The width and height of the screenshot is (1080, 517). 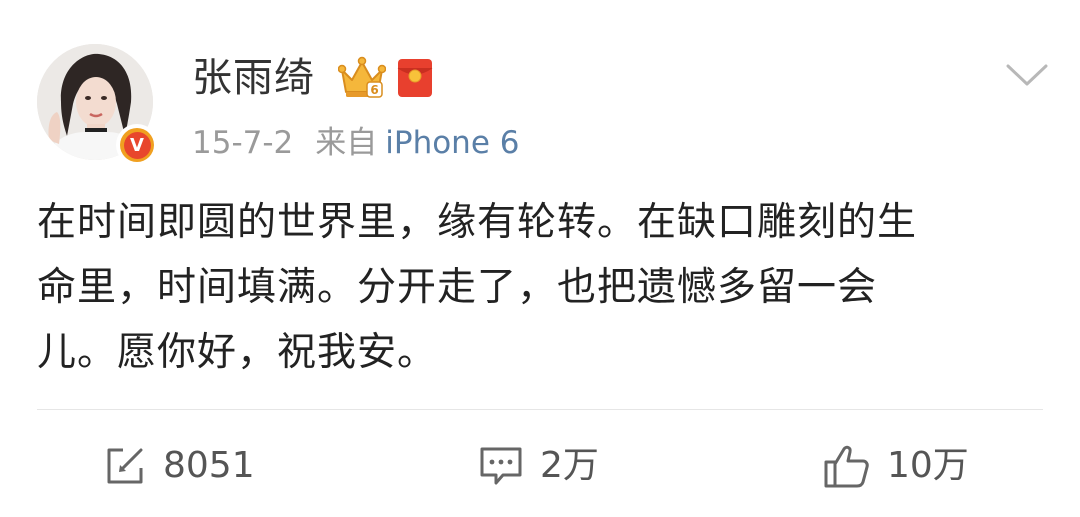 What do you see at coordinates (374, 90) in the screenshot?
I see `svg-text: 6` at bounding box center [374, 90].